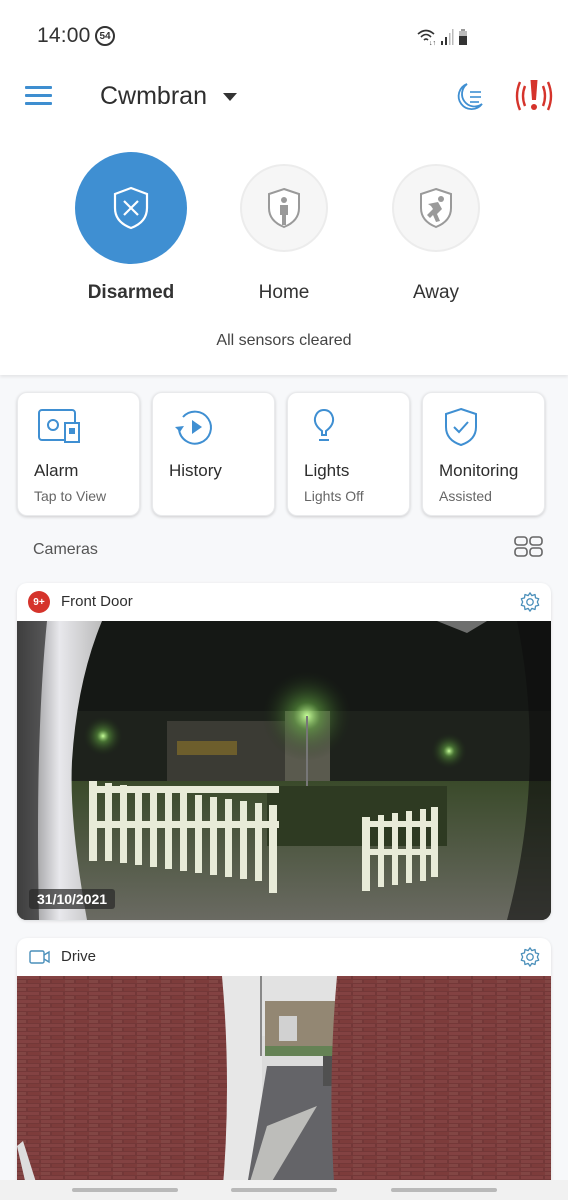  I want to click on mode-label: Home, so click(284, 292).